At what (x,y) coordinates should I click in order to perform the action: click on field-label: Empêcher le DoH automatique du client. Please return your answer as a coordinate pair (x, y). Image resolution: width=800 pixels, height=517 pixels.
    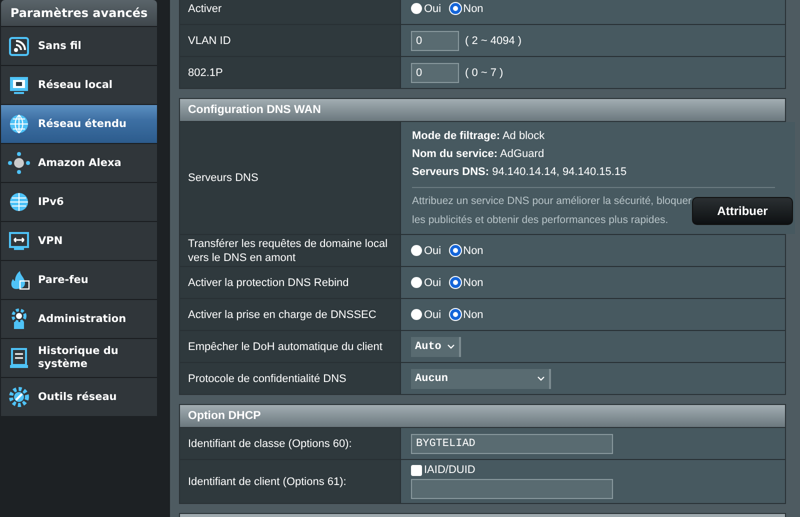
    Looking at the image, I should click on (290, 346).